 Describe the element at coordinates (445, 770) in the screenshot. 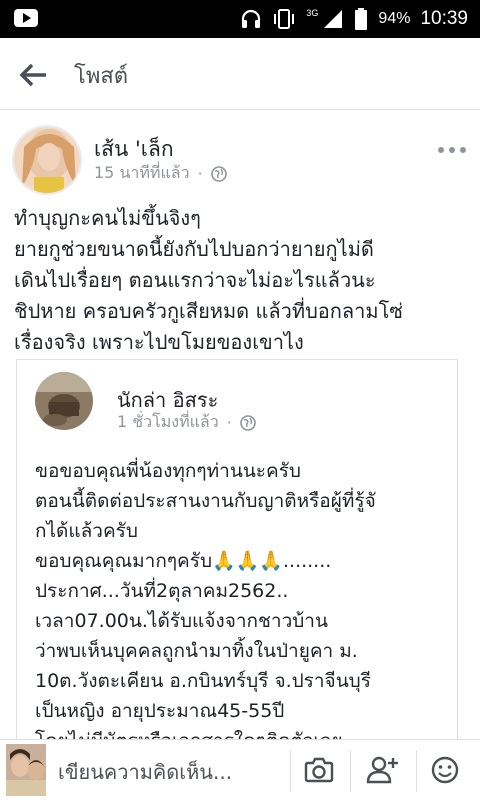

I see `emoji-icon` at that location.